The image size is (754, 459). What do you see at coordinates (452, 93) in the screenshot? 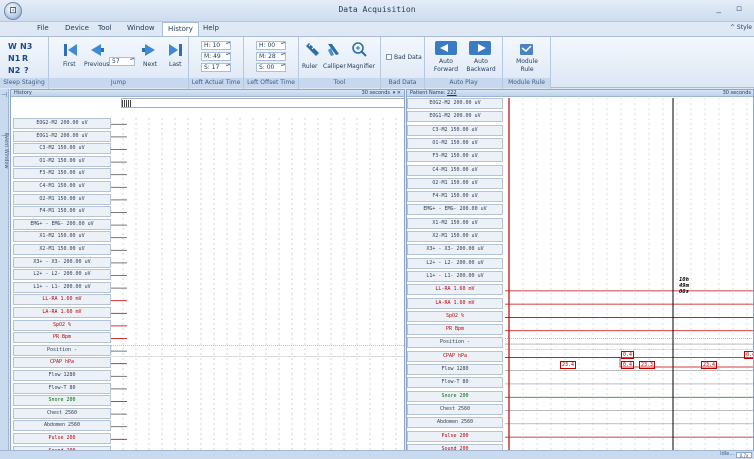
I see `patient-name-value: 222` at bounding box center [452, 93].